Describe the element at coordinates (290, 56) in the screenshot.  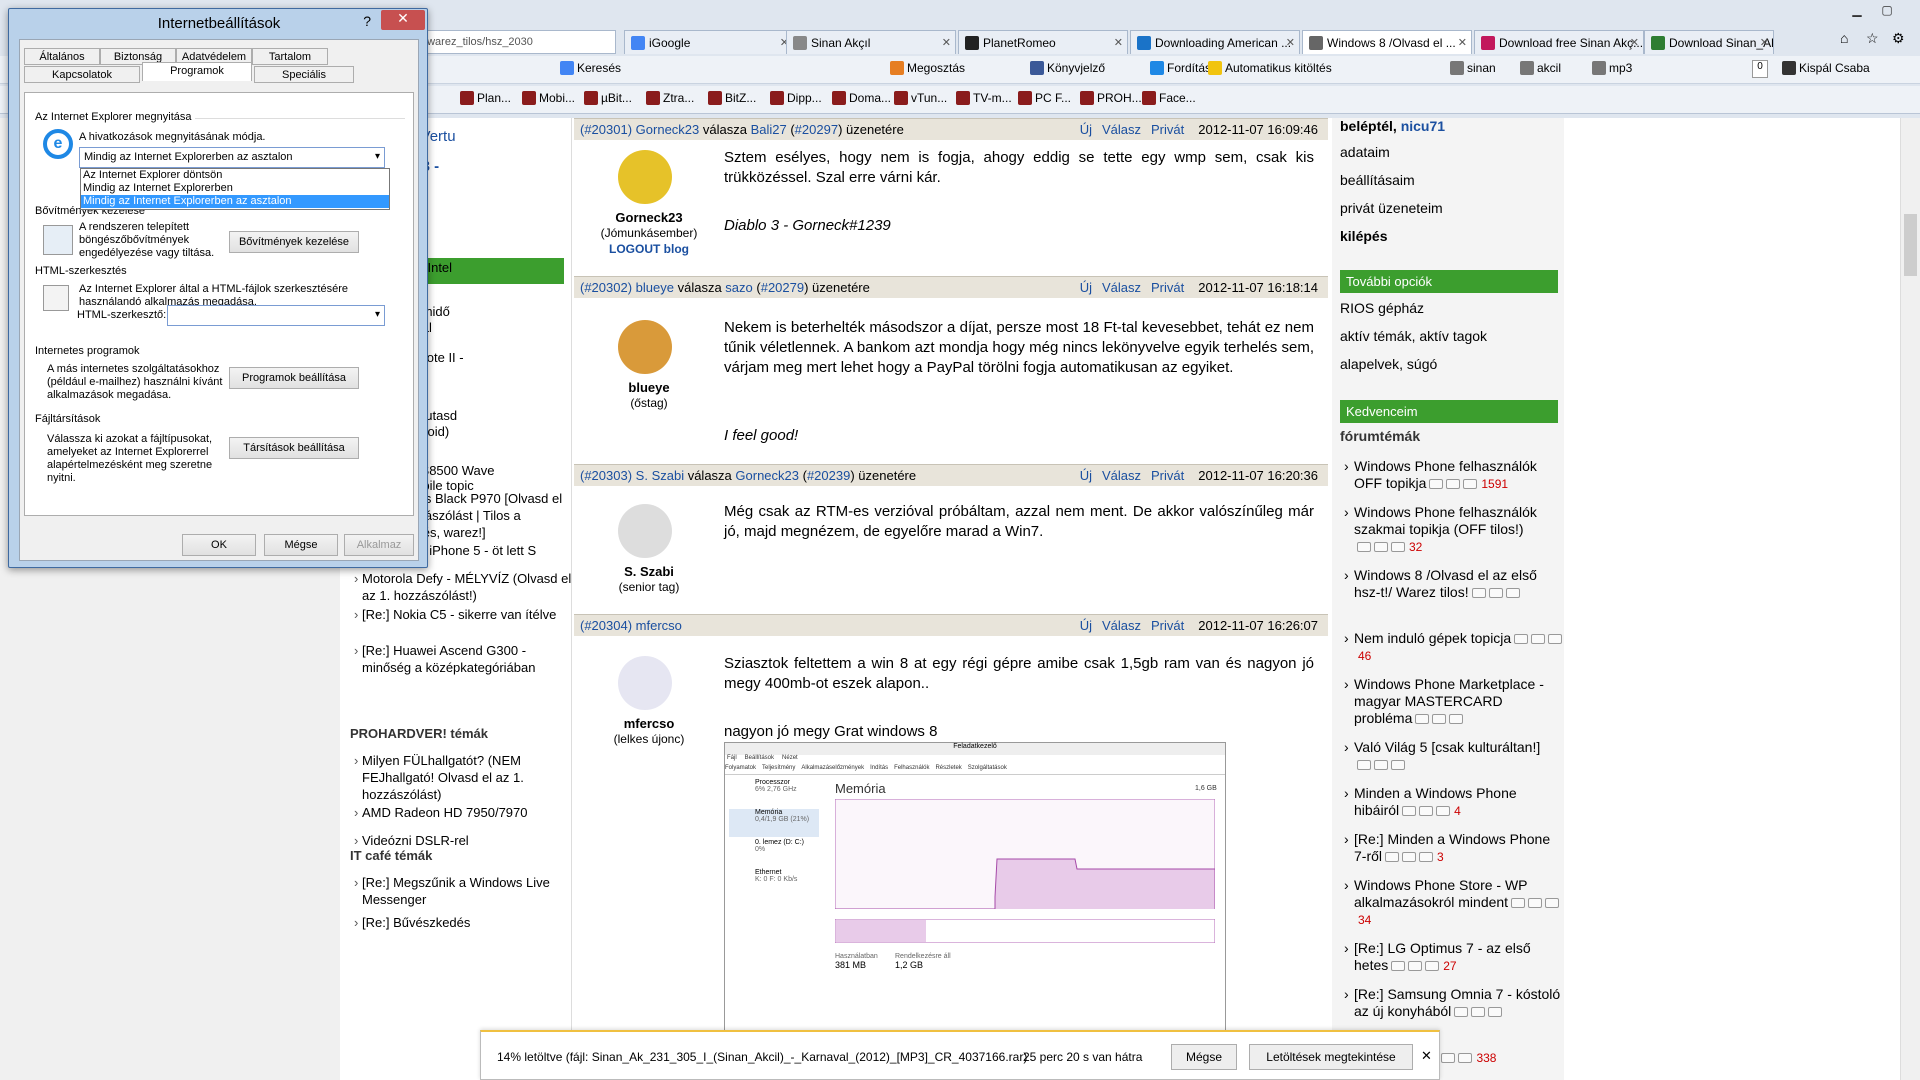
I see `dialog-tab: Tartalom` at that location.